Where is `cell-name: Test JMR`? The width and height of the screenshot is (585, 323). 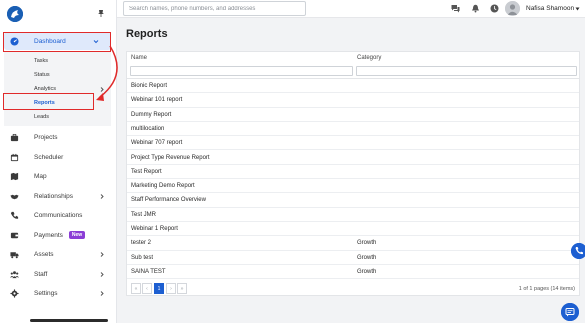 cell-name: Test JMR is located at coordinates (144, 214).